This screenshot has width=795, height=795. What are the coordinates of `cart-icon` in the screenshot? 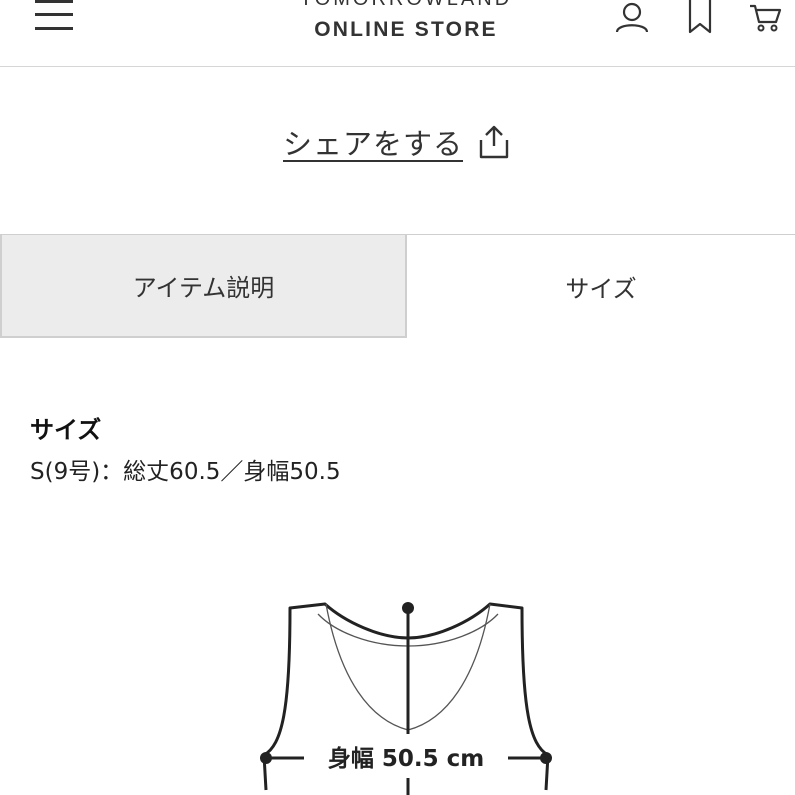 It's located at (766, 20).